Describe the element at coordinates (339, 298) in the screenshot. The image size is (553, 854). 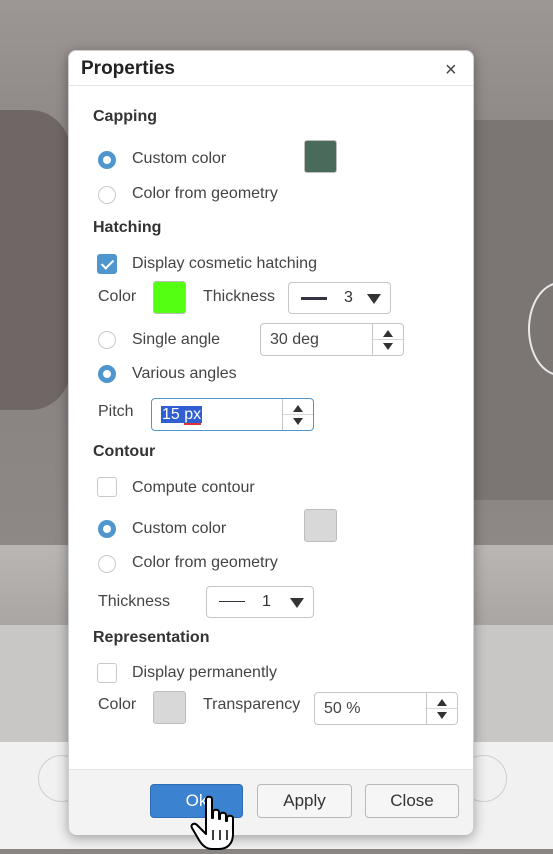
I see `hatching-thickness-dropdown: 3` at that location.